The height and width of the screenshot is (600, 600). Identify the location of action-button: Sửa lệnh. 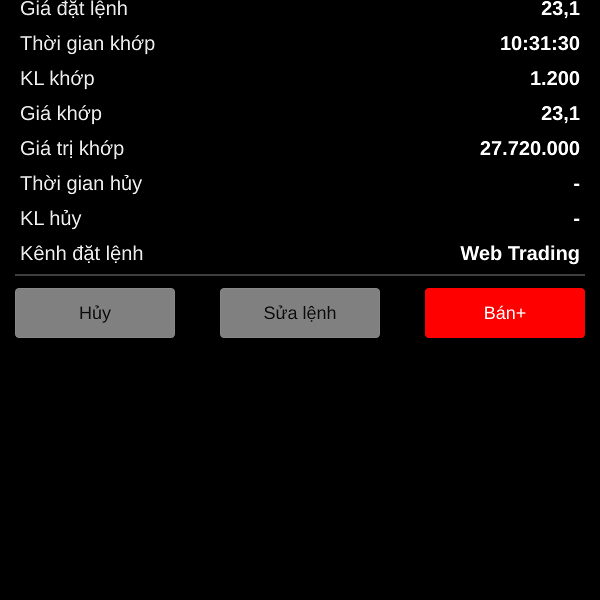
(300, 313).